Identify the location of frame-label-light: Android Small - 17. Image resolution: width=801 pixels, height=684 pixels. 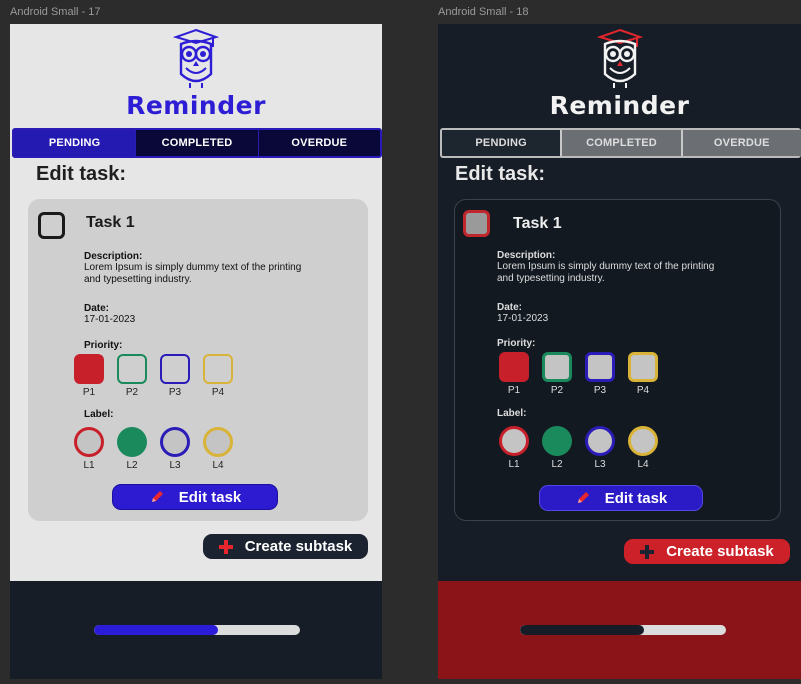
(55, 12).